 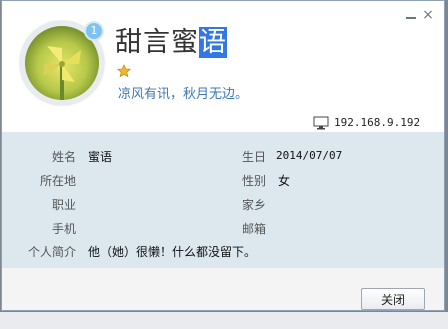 I want to click on phone-label: 手机, so click(x=63, y=229).